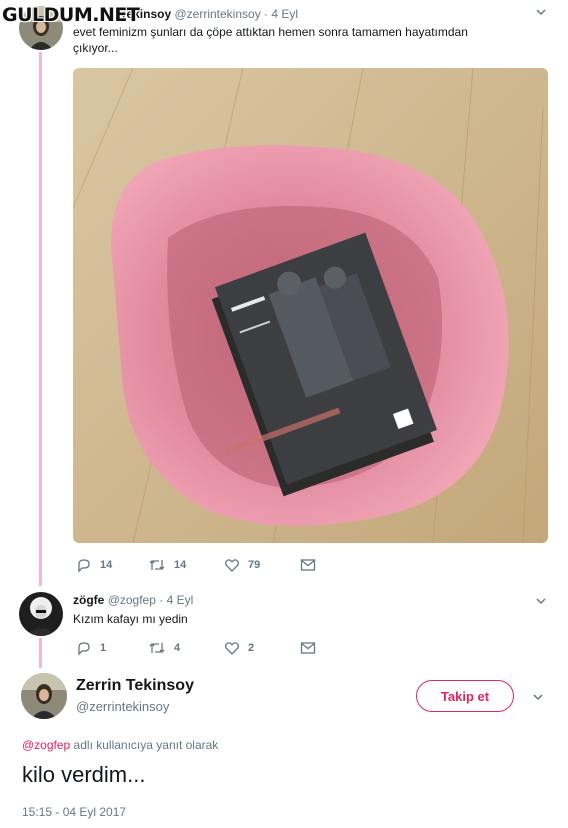 The width and height of the screenshot is (568, 828). Describe the element at coordinates (262, 648) in the screenshot. I see `like-button: 2` at that location.